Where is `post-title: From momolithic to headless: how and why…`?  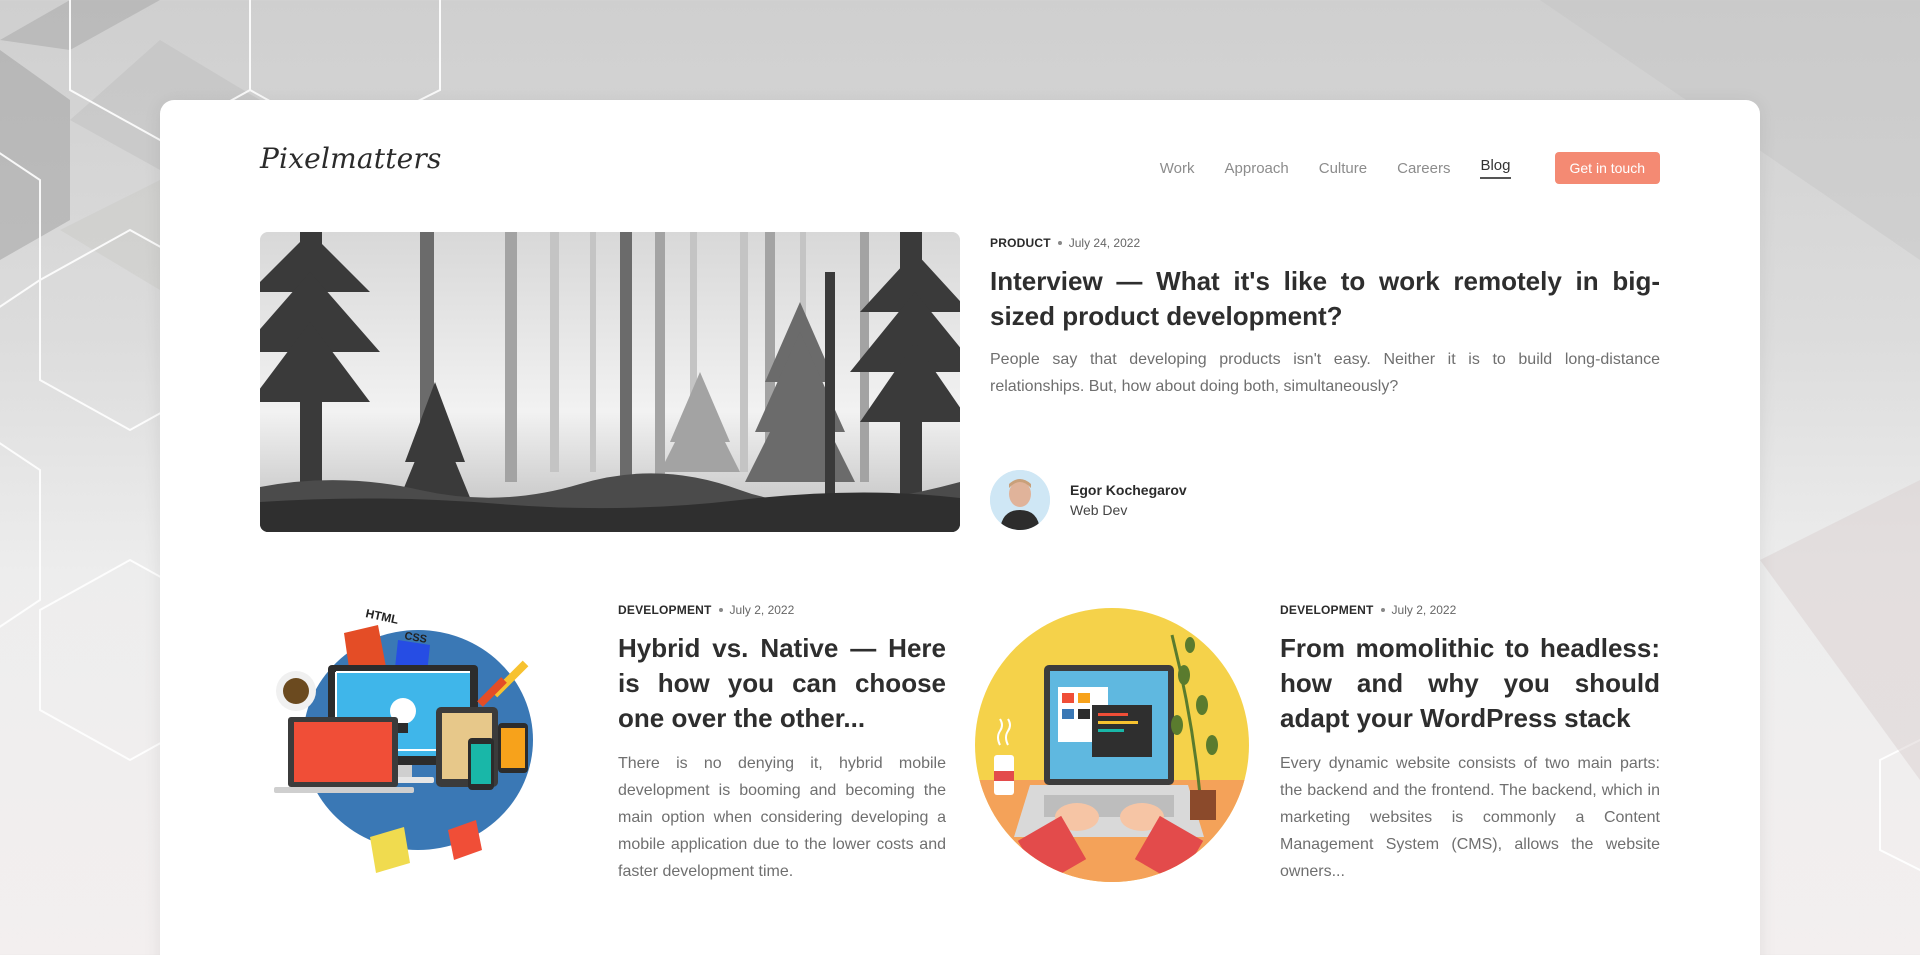
post-title: From momolithic to headless: how and why… is located at coordinates (1470, 683).